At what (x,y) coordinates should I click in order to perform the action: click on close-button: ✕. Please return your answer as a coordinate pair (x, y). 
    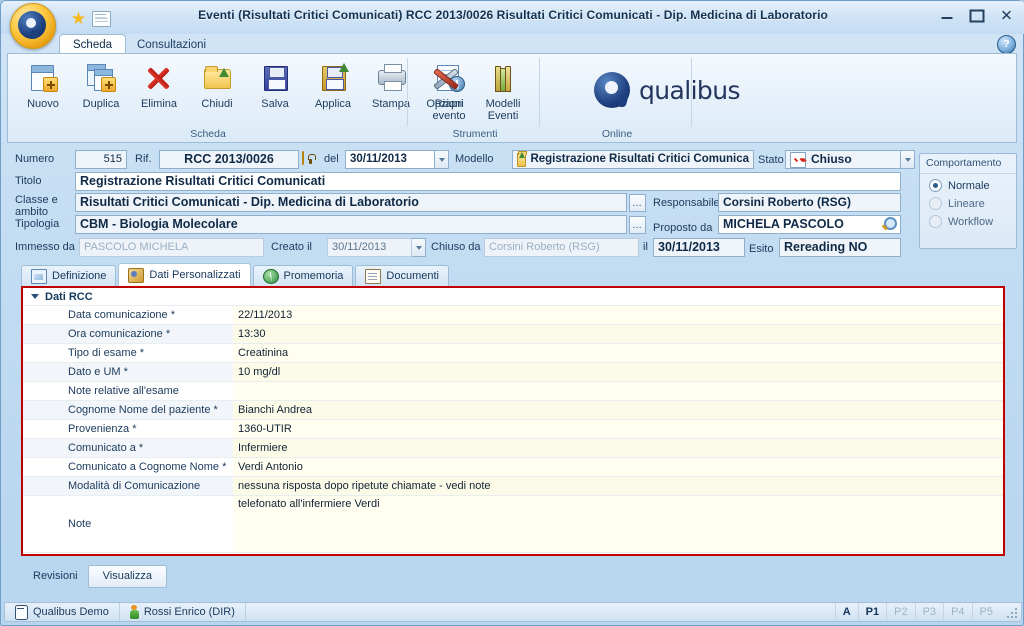
    Looking at the image, I should click on (1006, 15).